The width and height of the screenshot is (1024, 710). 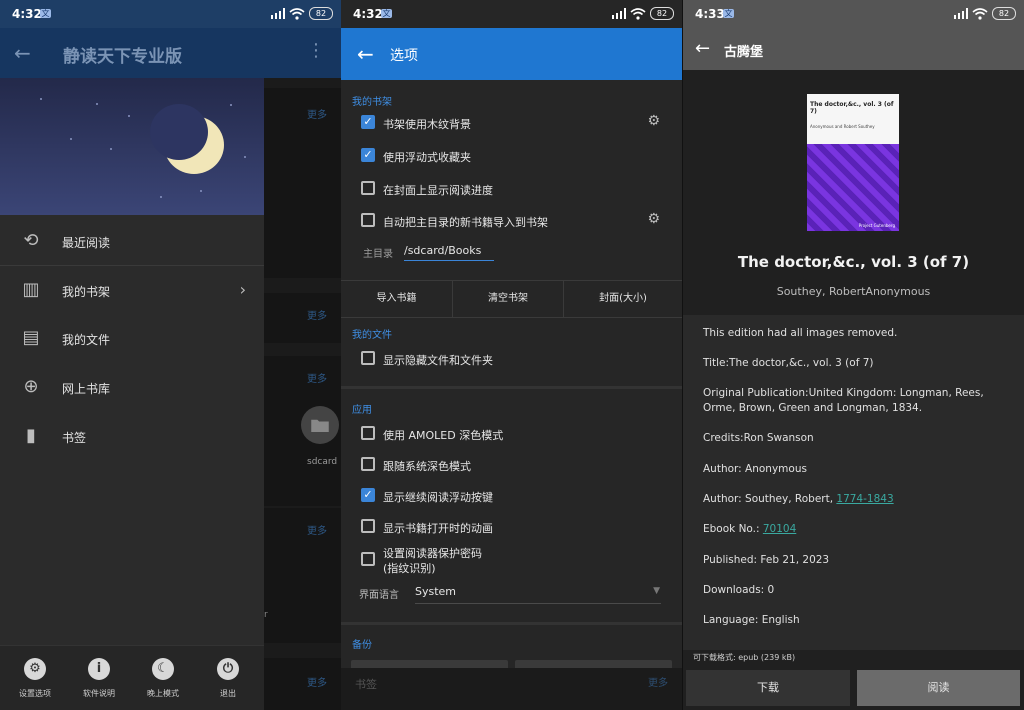 I want to click on drawer-item-label: 书签, so click(x=74, y=438).